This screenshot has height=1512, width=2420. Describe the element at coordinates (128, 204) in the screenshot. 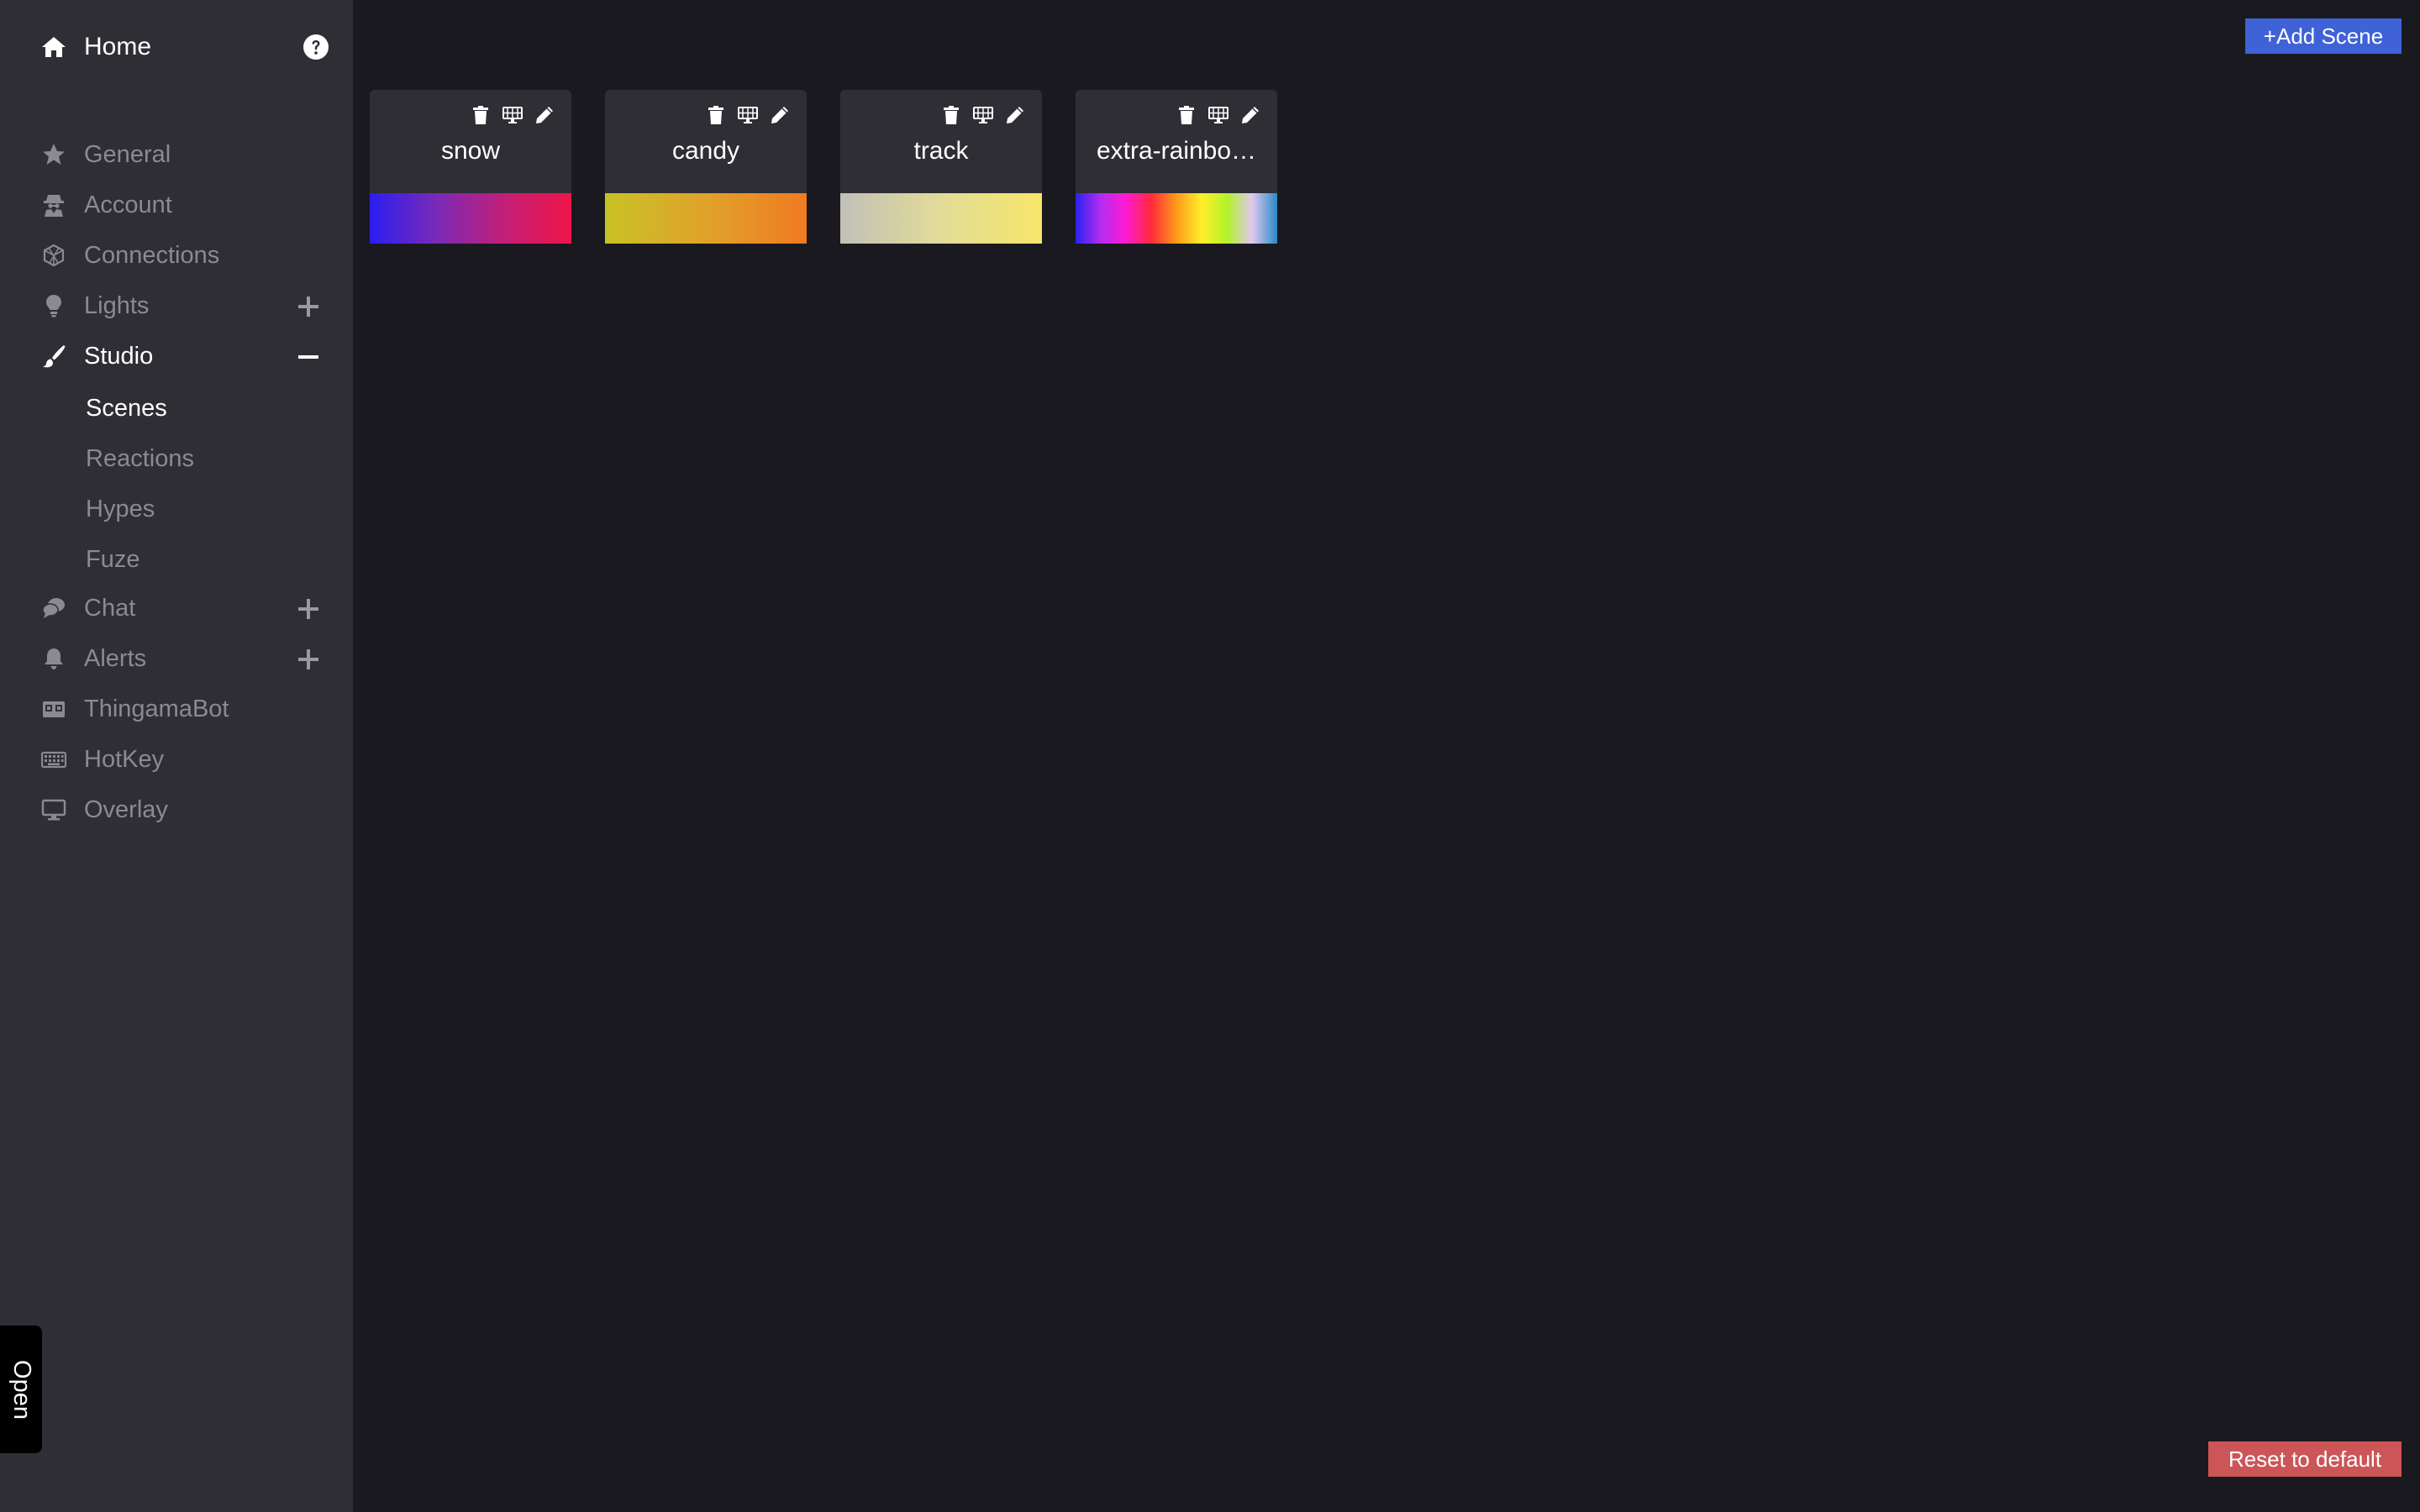

I see `sidebar-item-label: Account` at that location.